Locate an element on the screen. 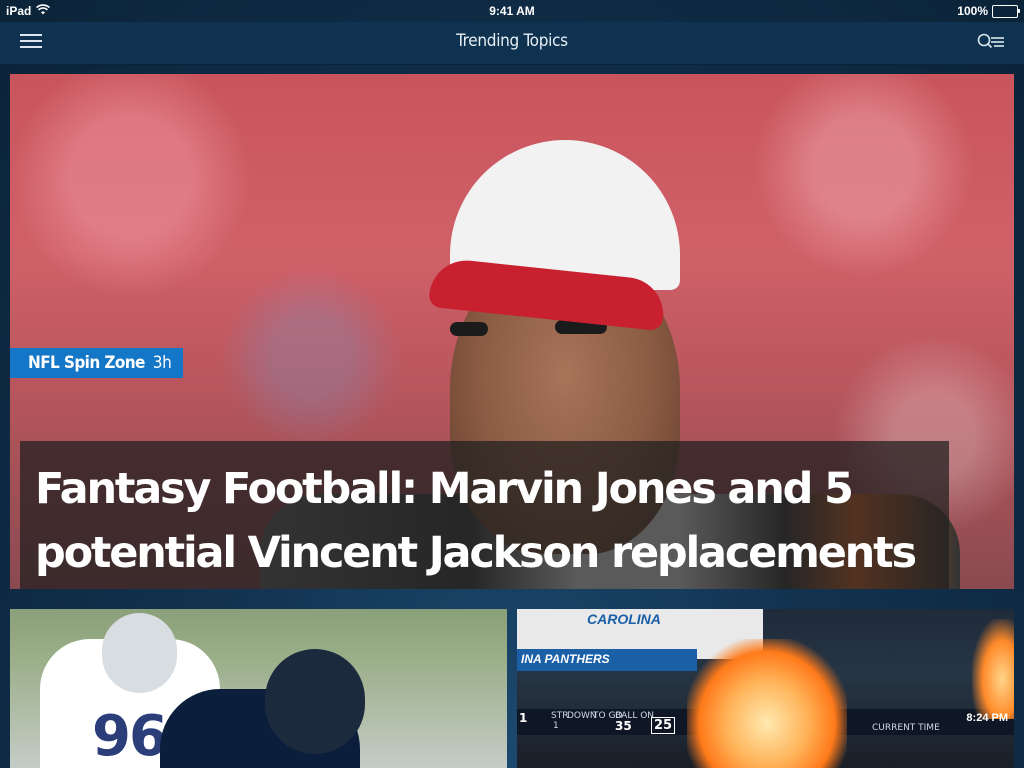 The image size is (1024, 768). hero-source-name: NFL Spin Zone is located at coordinates (86, 363).